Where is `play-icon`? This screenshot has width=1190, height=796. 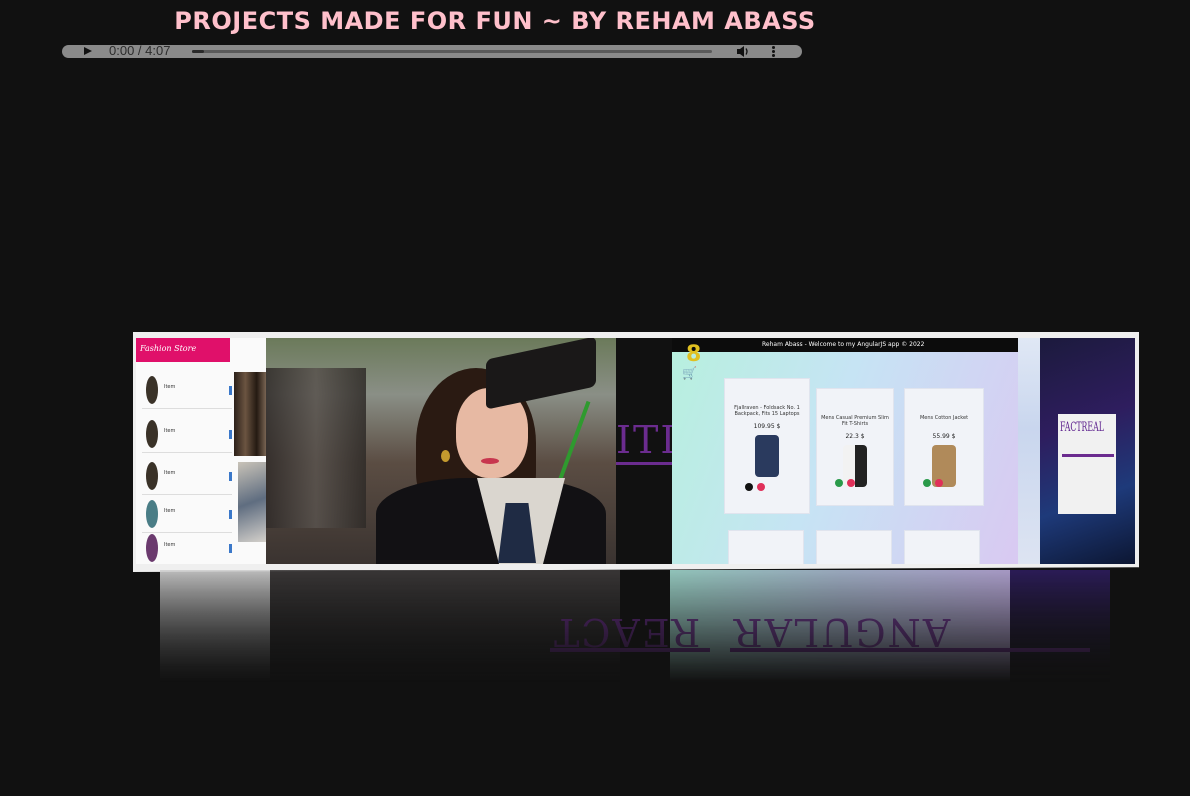
play-icon is located at coordinates (88, 51).